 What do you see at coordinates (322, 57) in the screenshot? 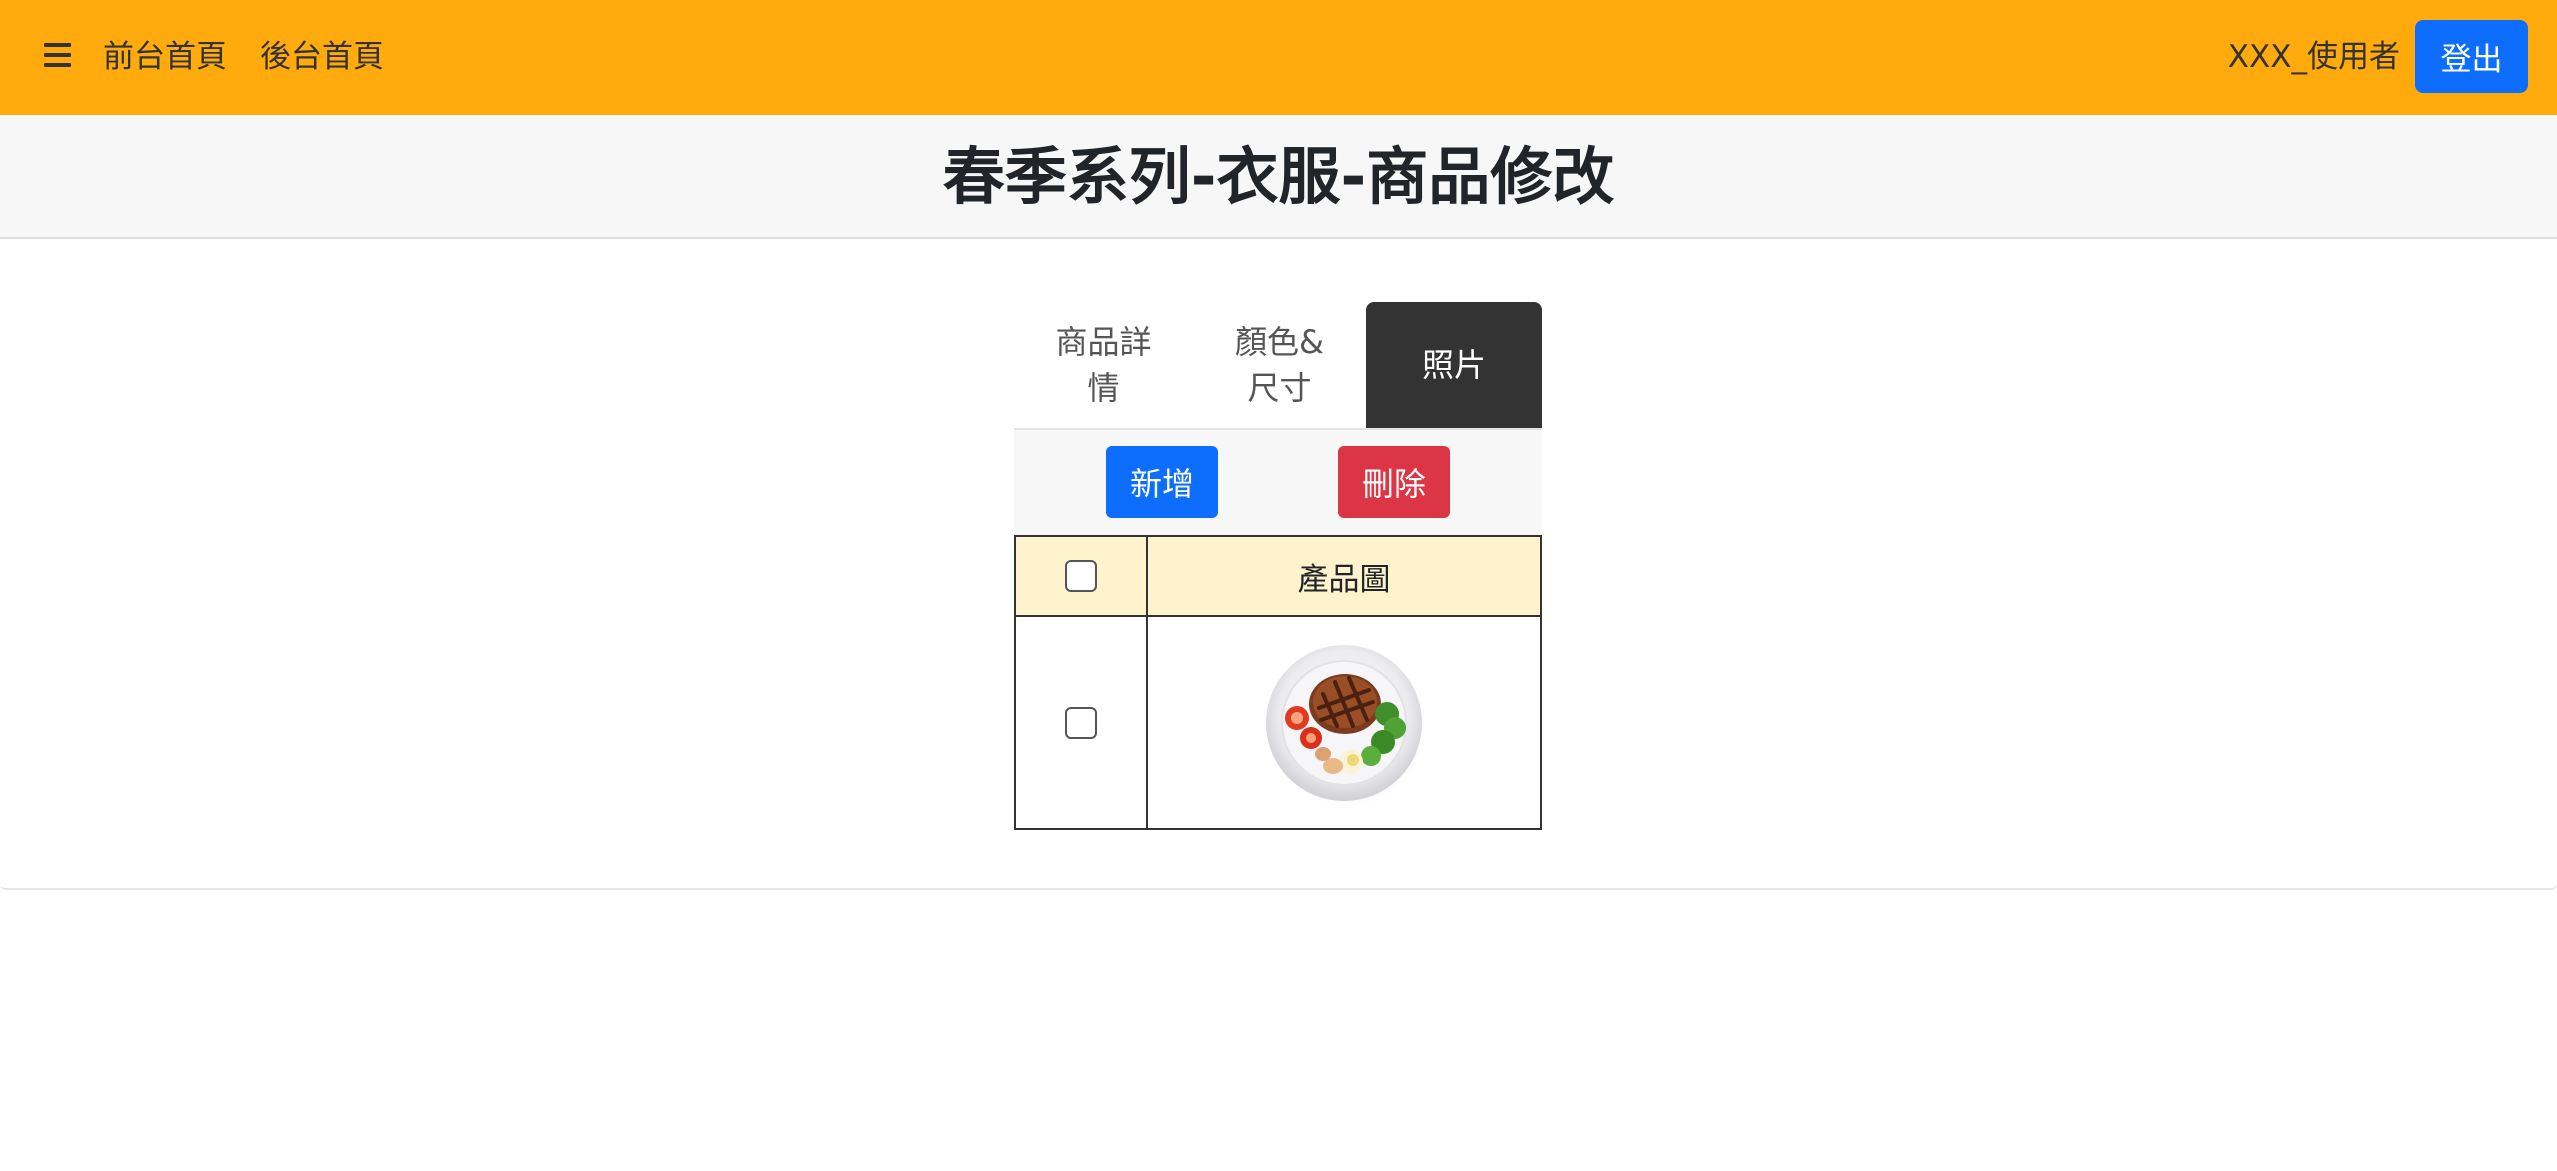
I see `nav-back-home-link: 後台首頁` at bounding box center [322, 57].